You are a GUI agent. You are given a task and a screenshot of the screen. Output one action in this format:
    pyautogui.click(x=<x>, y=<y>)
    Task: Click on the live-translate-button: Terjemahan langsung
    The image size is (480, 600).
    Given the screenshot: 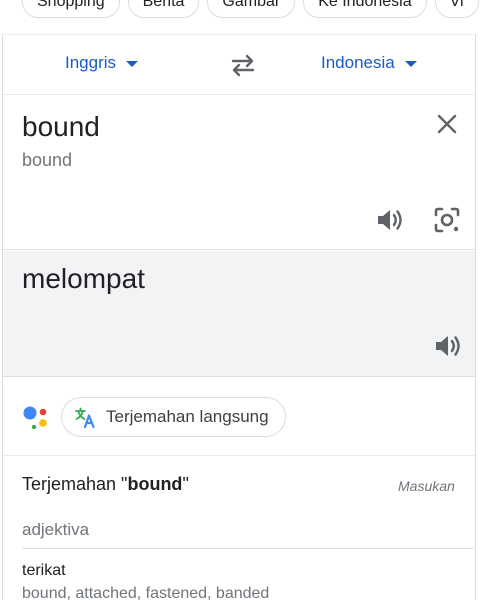 What is the action you would take?
    pyautogui.click(x=173, y=417)
    